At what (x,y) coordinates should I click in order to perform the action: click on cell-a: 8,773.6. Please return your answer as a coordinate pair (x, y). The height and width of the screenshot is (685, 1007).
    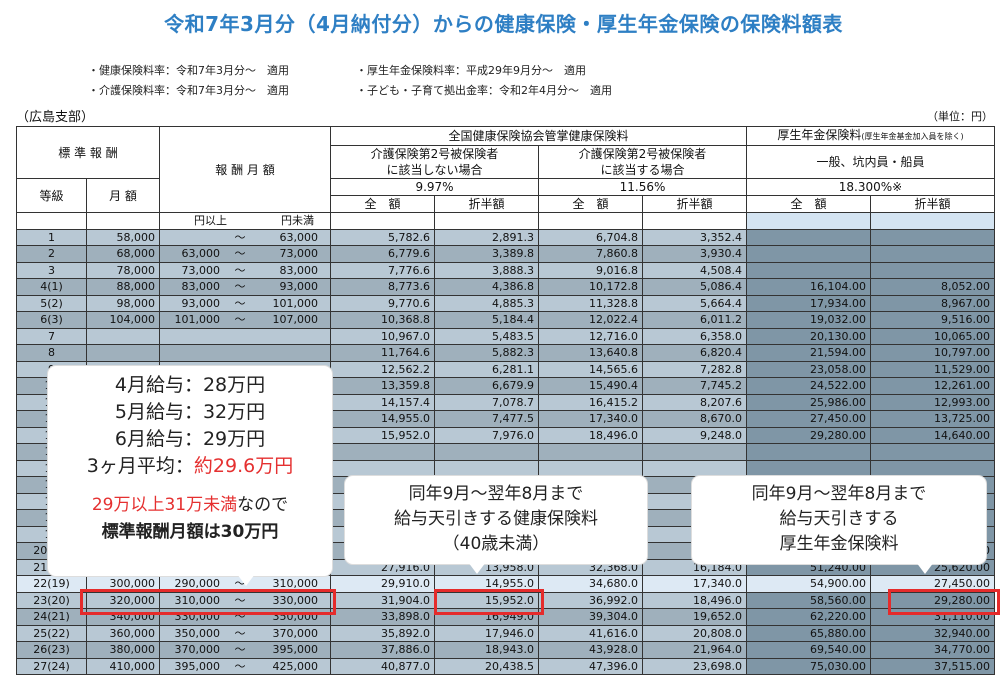
    Looking at the image, I should click on (382, 287).